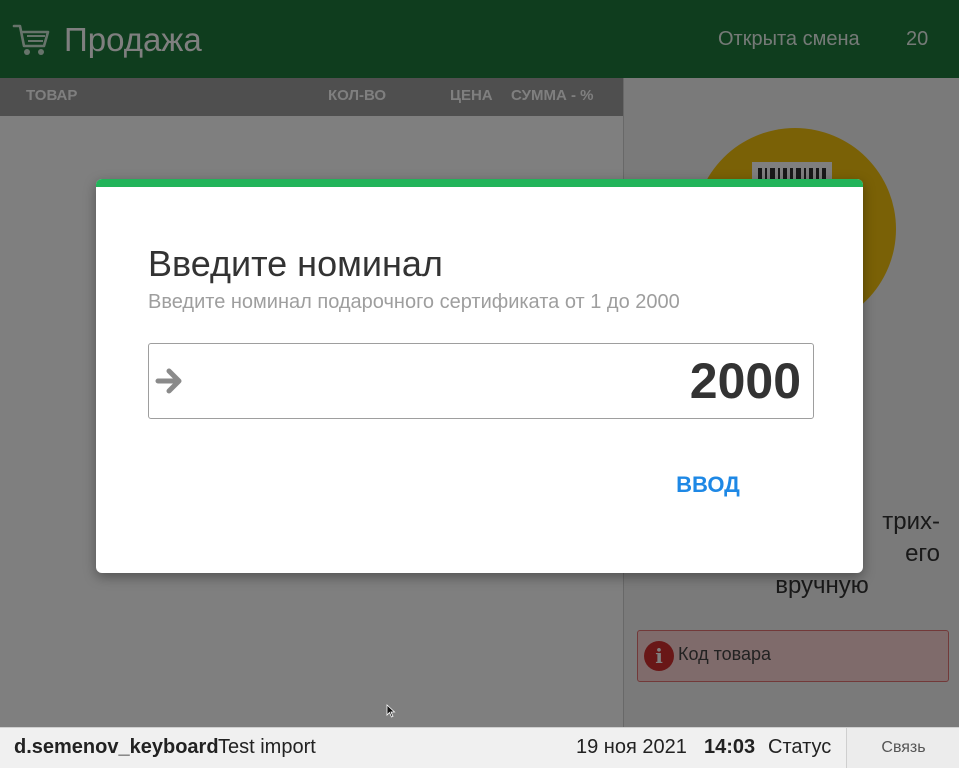 The width and height of the screenshot is (959, 768). I want to click on enter-button: ВВОД, so click(708, 485).